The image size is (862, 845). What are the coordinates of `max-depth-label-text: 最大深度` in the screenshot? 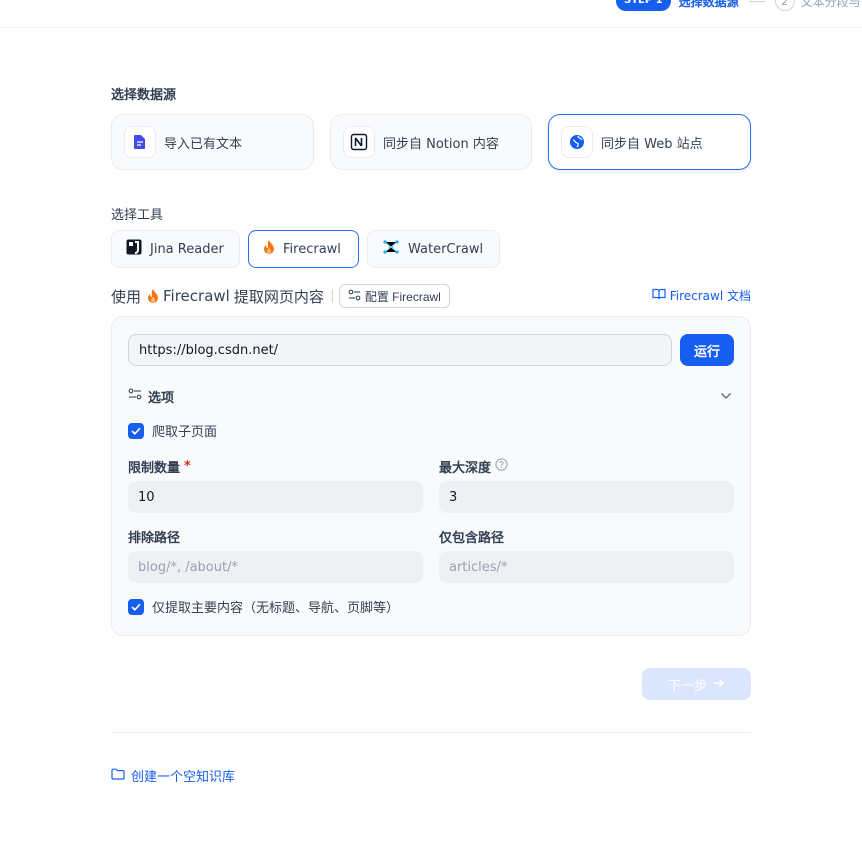 It's located at (465, 468).